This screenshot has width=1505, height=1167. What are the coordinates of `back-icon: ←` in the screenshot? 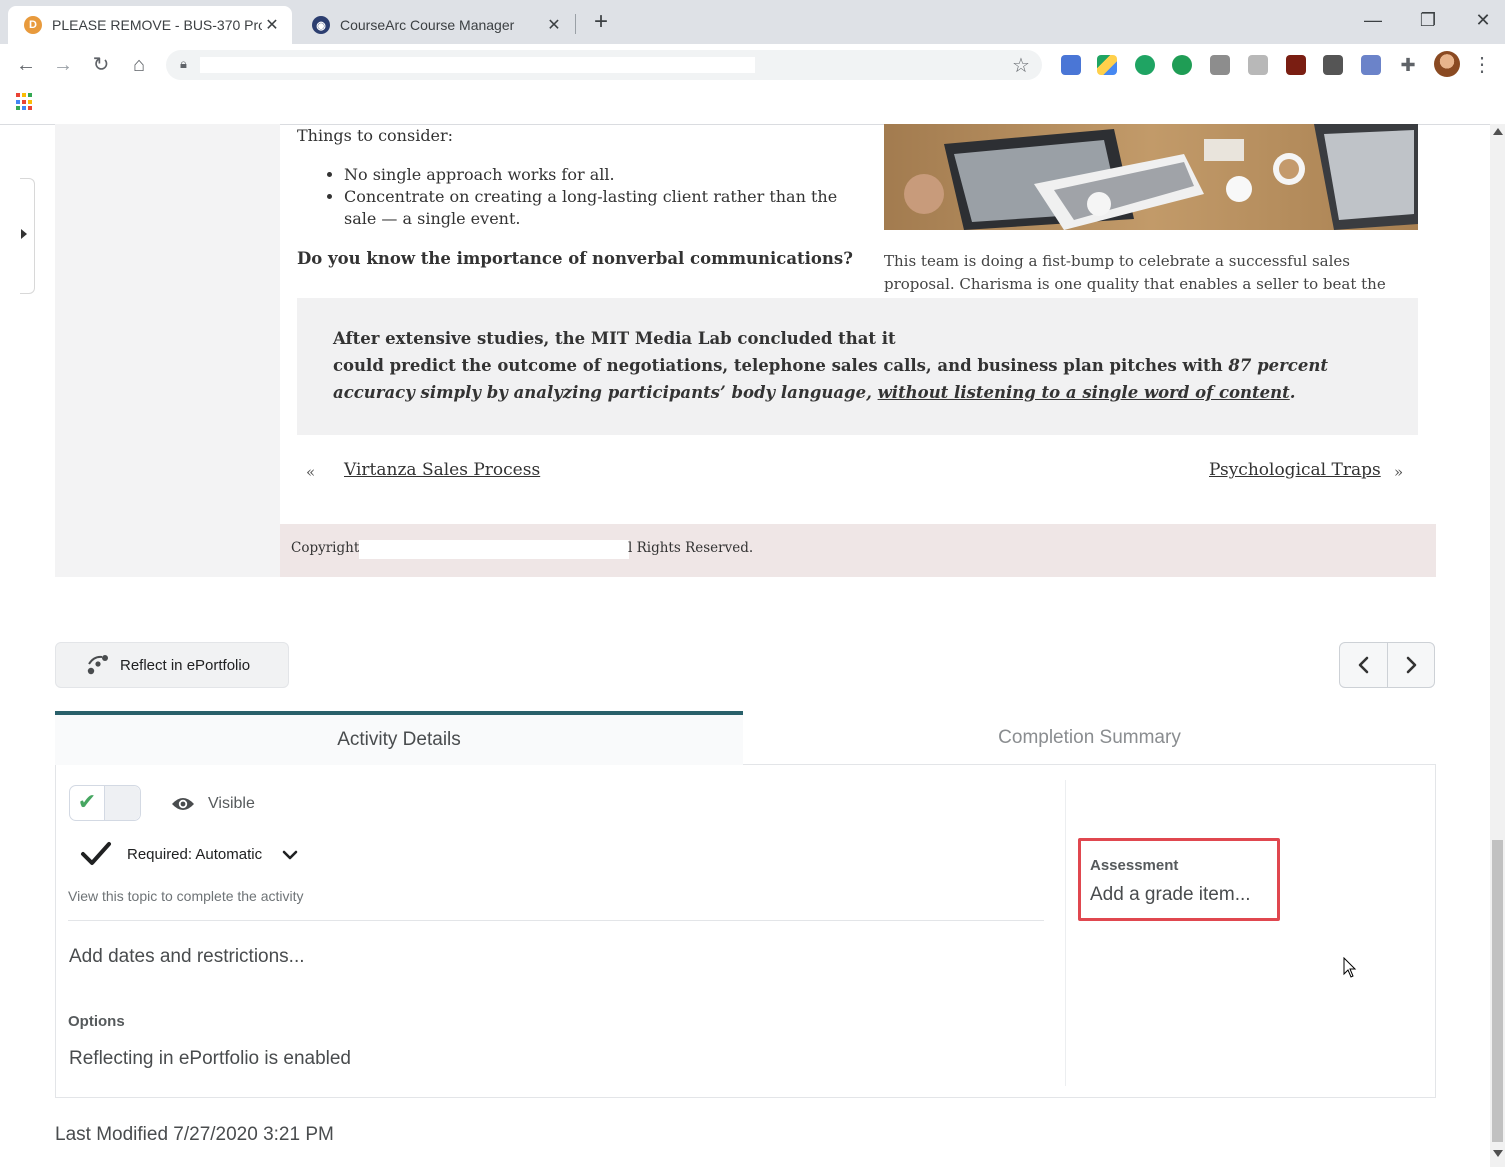 It's located at (26, 65).